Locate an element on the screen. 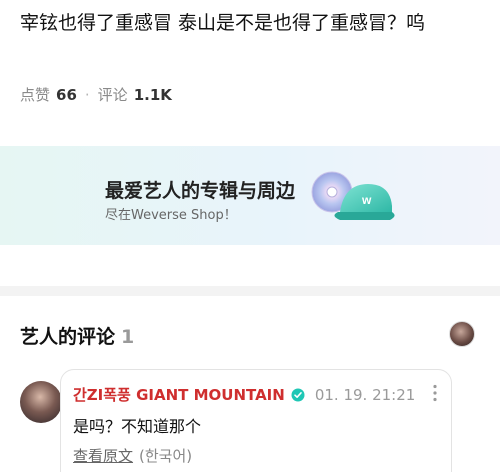  view-original-link: 查看原文 is located at coordinates (103, 456).